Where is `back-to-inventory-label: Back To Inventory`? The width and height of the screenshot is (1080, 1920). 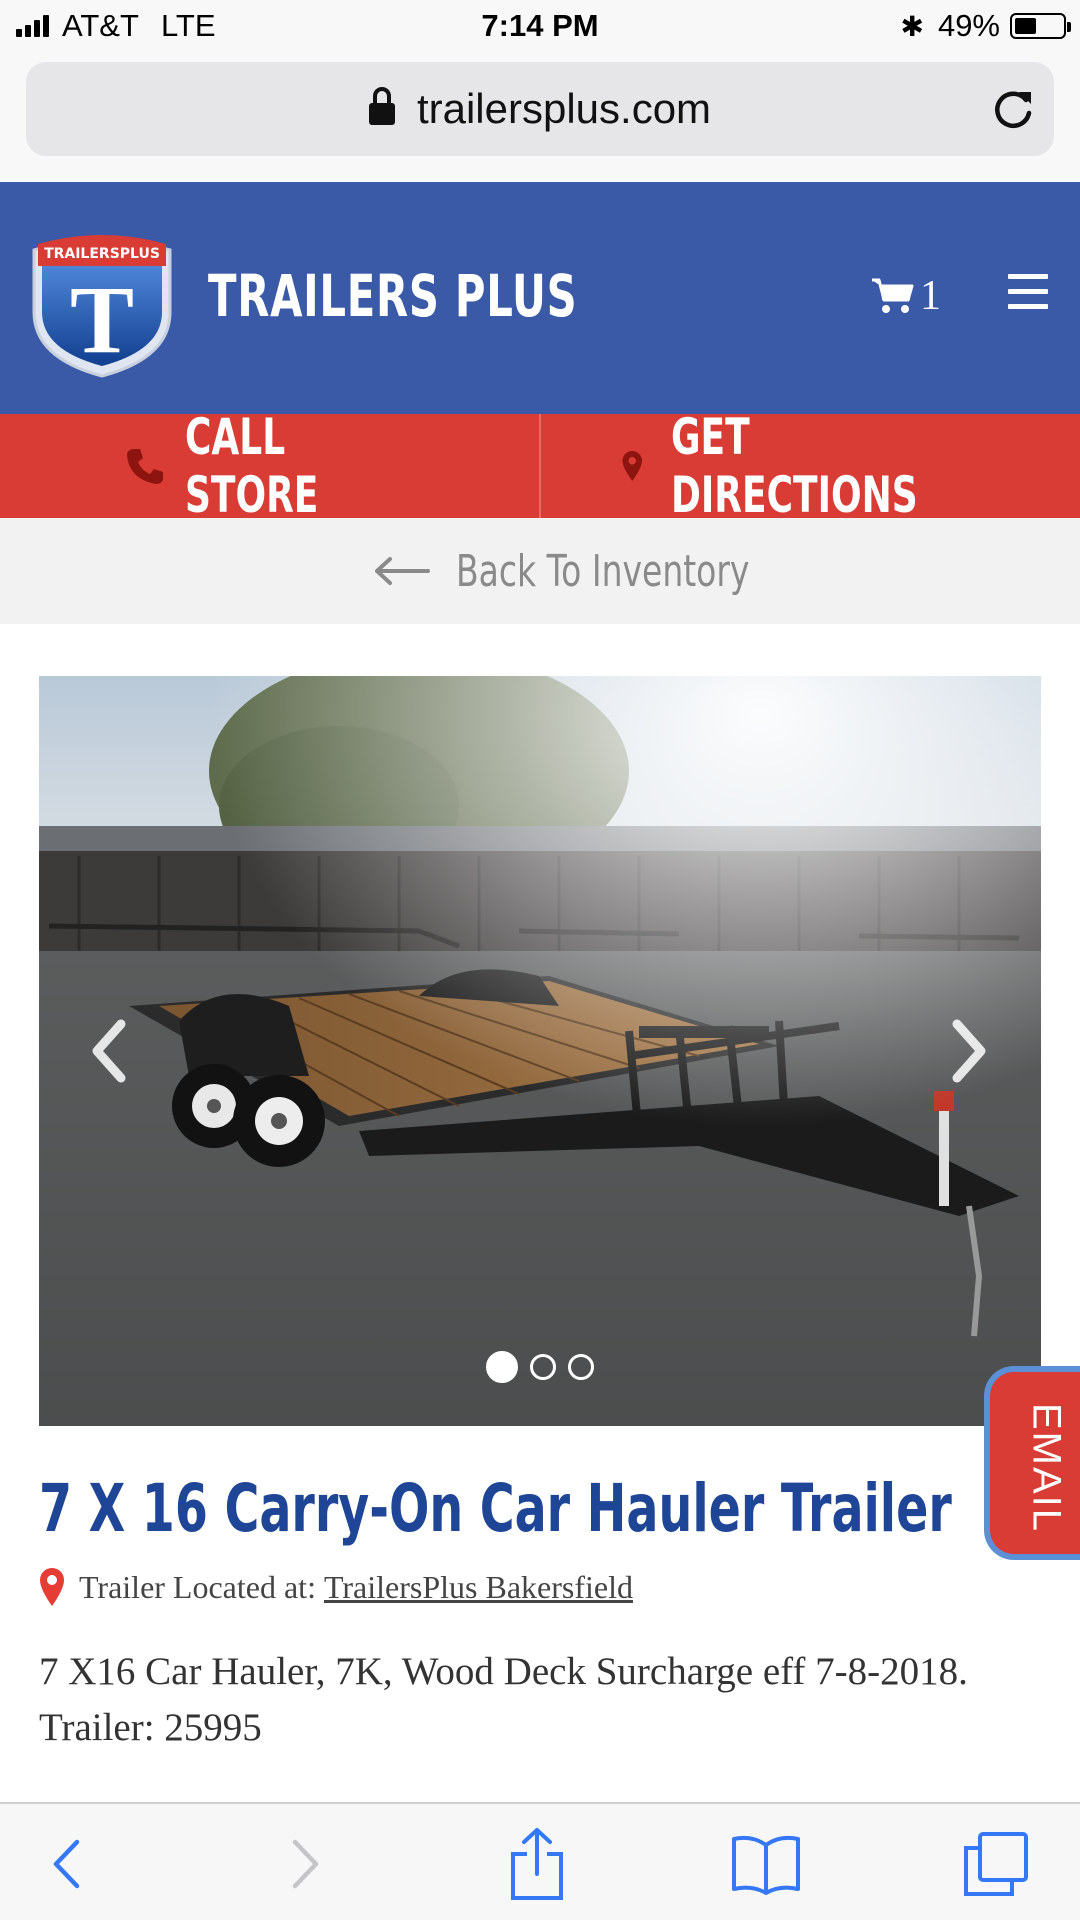
back-to-inventory-label: Back To Inventory is located at coordinates (603, 571).